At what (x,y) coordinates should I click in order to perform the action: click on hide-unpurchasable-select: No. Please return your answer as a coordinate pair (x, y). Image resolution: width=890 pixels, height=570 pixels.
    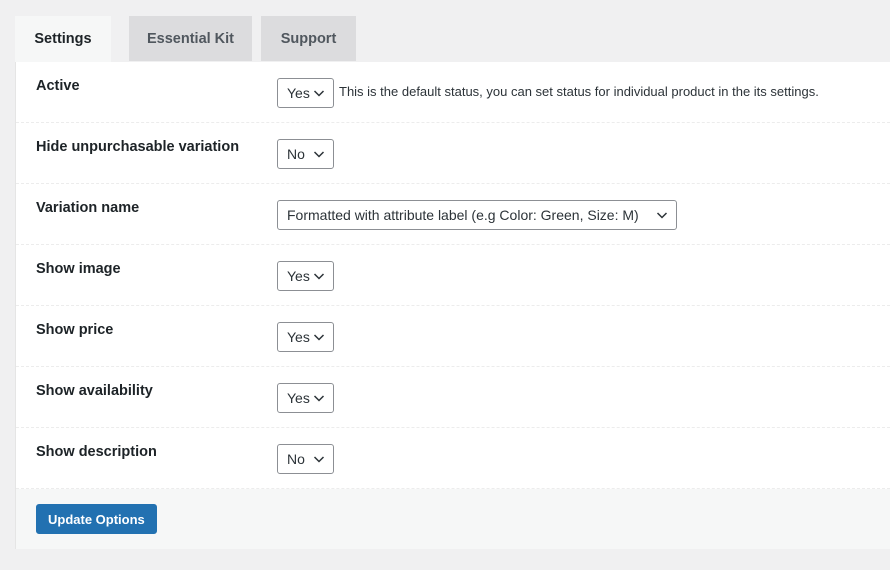
    Looking at the image, I should click on (305, 154).